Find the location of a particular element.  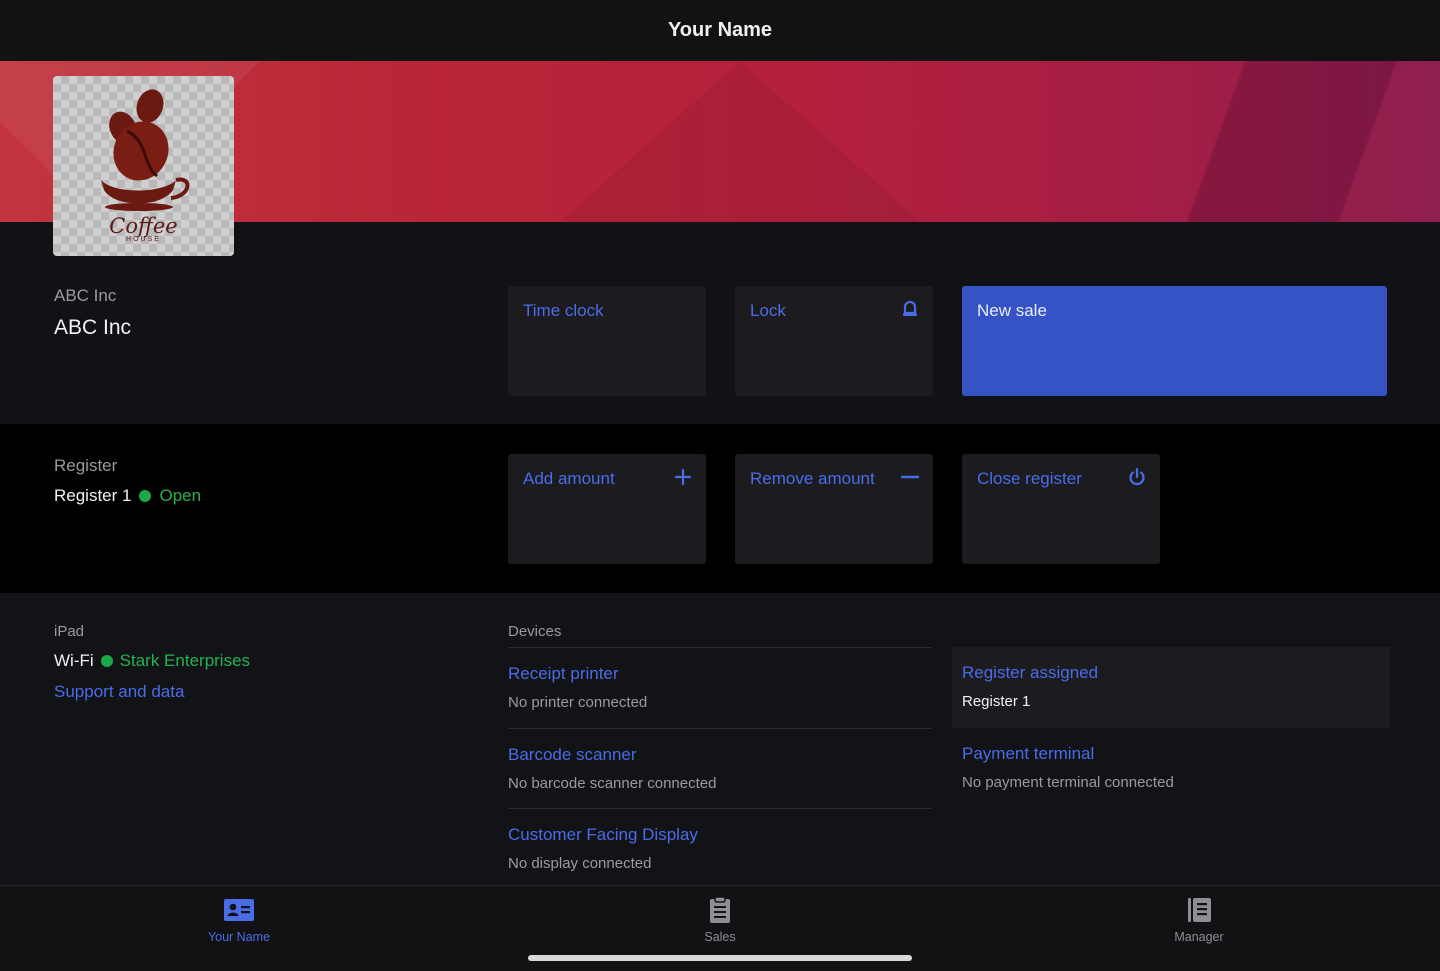

payment-terminal-title: Payment terminal is located at coordinates (1028, 753).